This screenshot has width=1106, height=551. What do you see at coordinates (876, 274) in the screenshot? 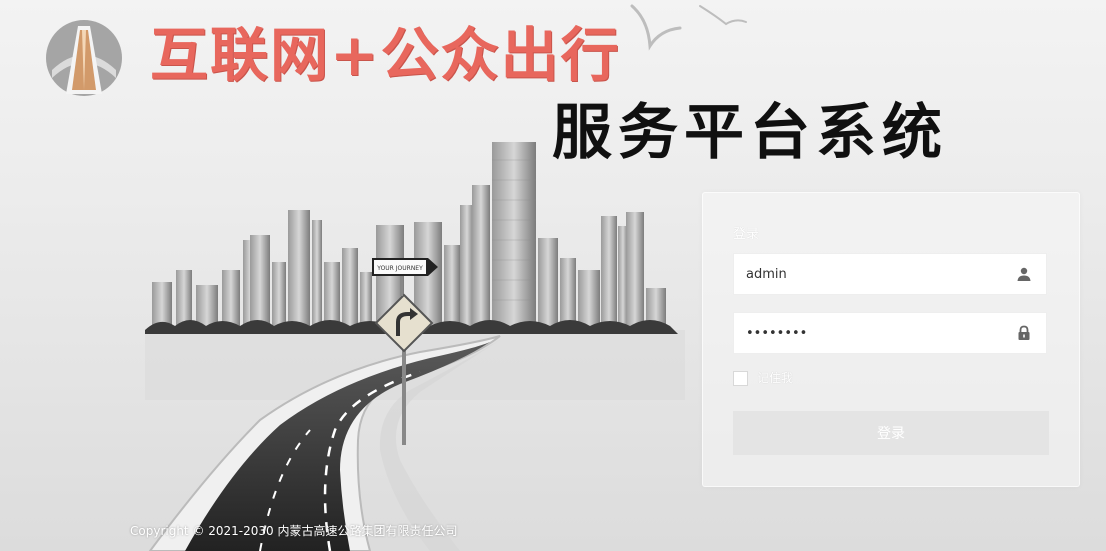
I see `username-input` at bounding box center [876, 274].